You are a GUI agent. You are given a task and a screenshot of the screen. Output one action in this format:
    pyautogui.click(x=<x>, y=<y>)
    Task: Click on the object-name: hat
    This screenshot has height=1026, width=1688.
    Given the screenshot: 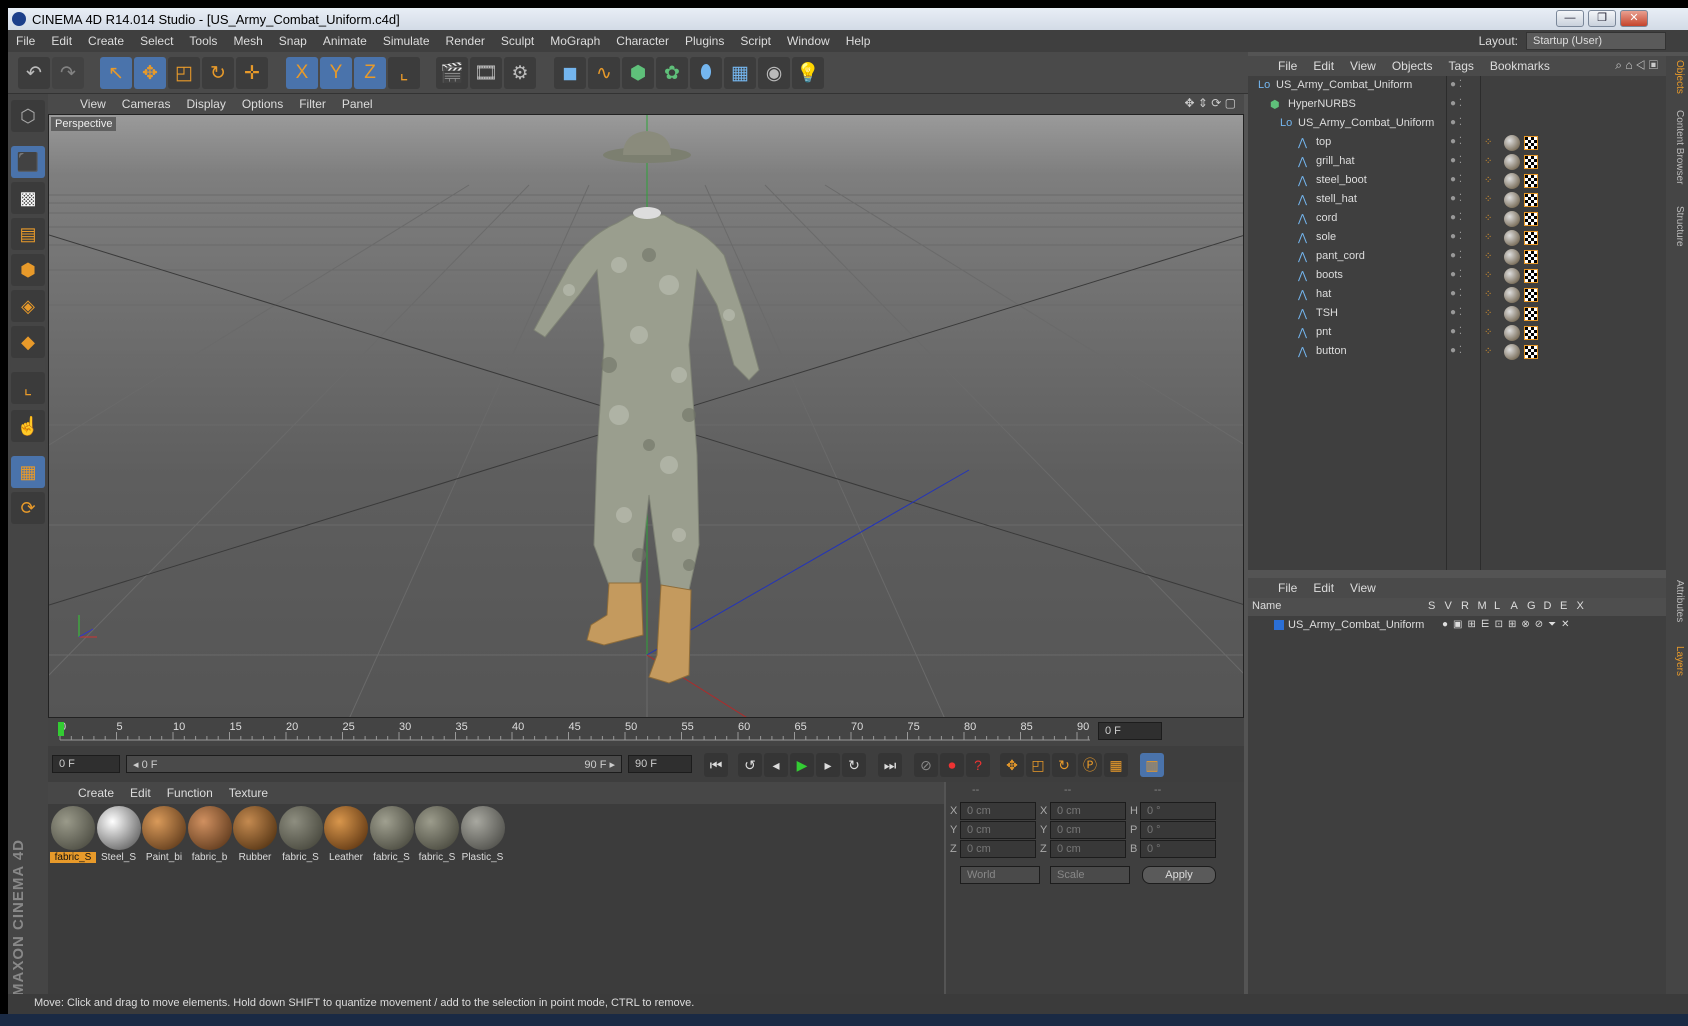 What is the action you would take?
    pyautogui.click(x=1323, y=294)
    